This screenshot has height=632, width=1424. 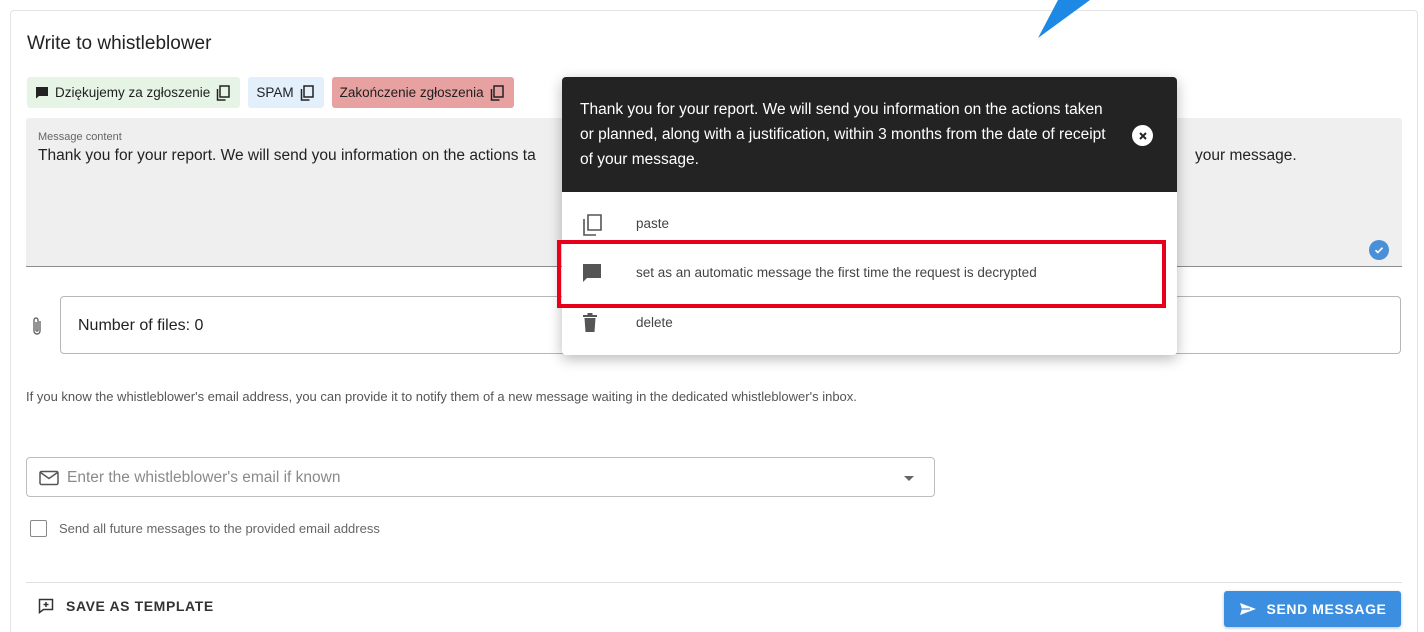 What do you see at coordinates (477, 478) in the screenshot?
I see `email-input` at bounding box center [477, 478].